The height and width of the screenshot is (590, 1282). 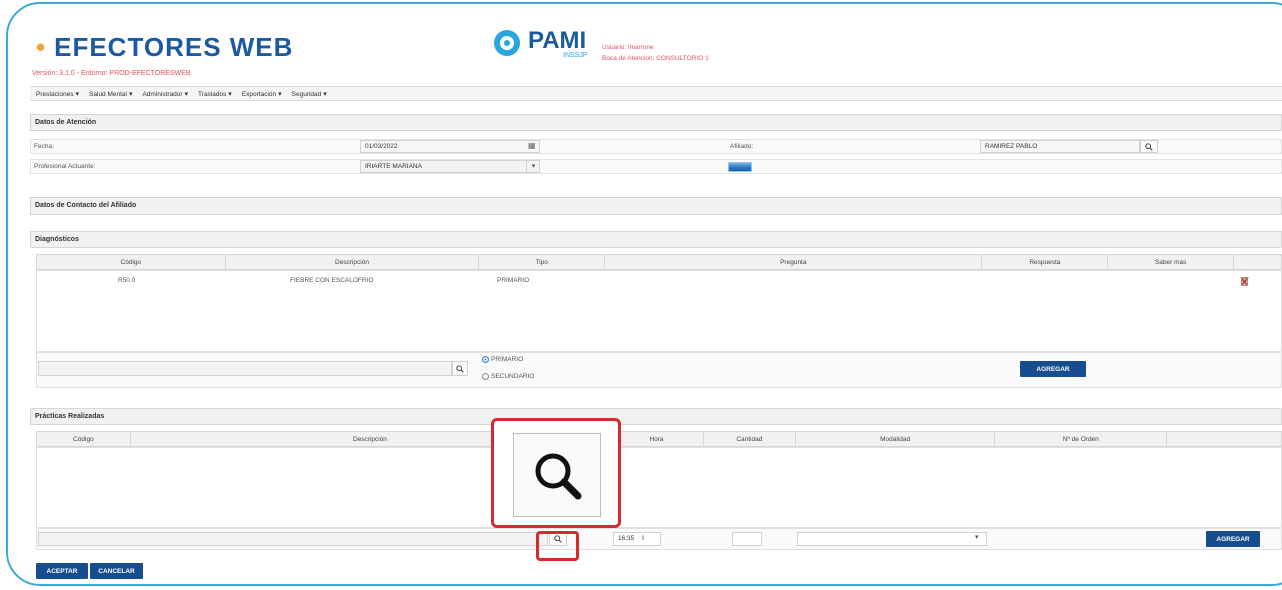 What do you see at coordinates (656, 166) in the screenshot?
I see `row-profesional` at bounding box center [656, 166].